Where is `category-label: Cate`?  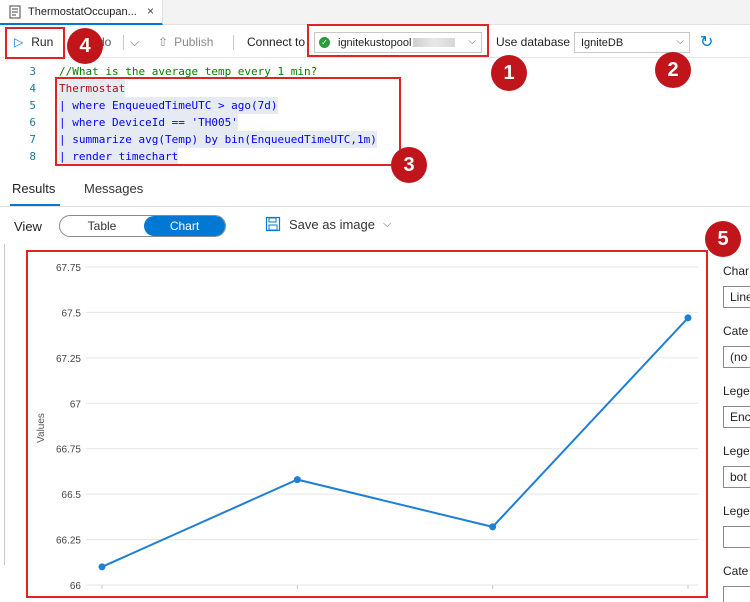 category-label: Cate is located at coordinates (736, 331).